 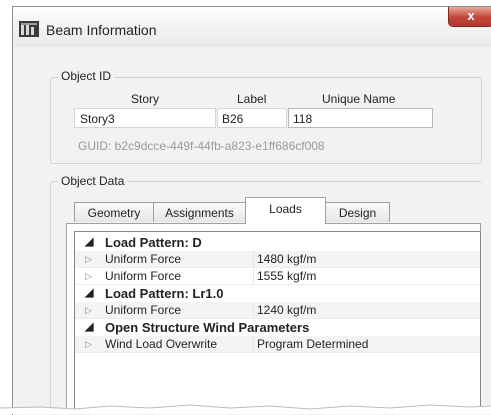 What do you see at coordinates (93, 181) in the screenshot?
I see `object-data-group-label: Object Data` at bounding box center [93, 181].